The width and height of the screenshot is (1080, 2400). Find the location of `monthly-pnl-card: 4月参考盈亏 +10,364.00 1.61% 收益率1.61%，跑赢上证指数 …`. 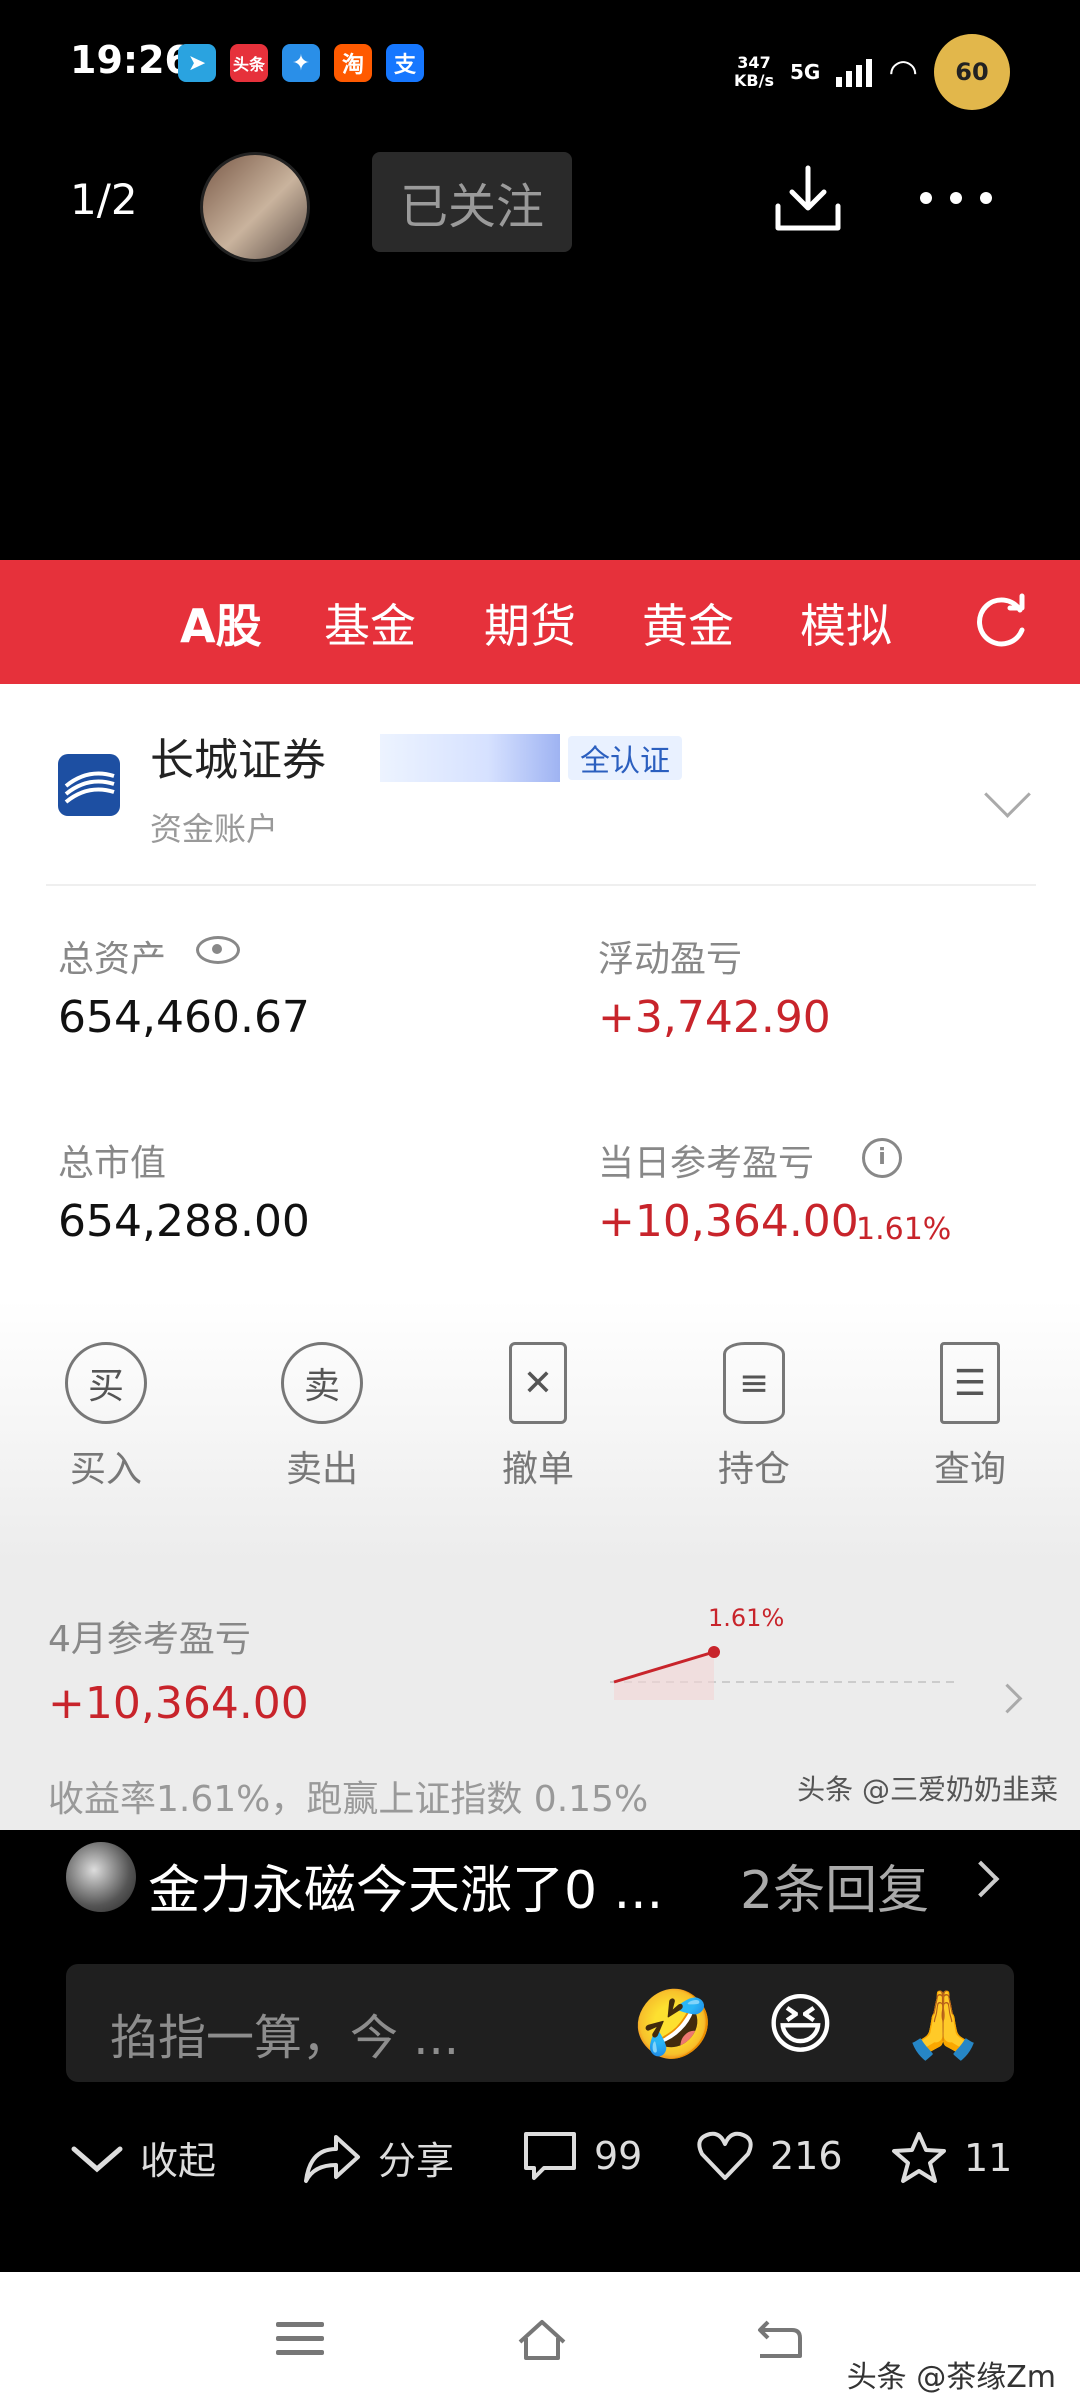

monthly-pnl-card: 4月参考盈亏 +10,364.00 1.61% 收益率1.61%，跑赢上证指数 … is located at coordinates (540, 1695).